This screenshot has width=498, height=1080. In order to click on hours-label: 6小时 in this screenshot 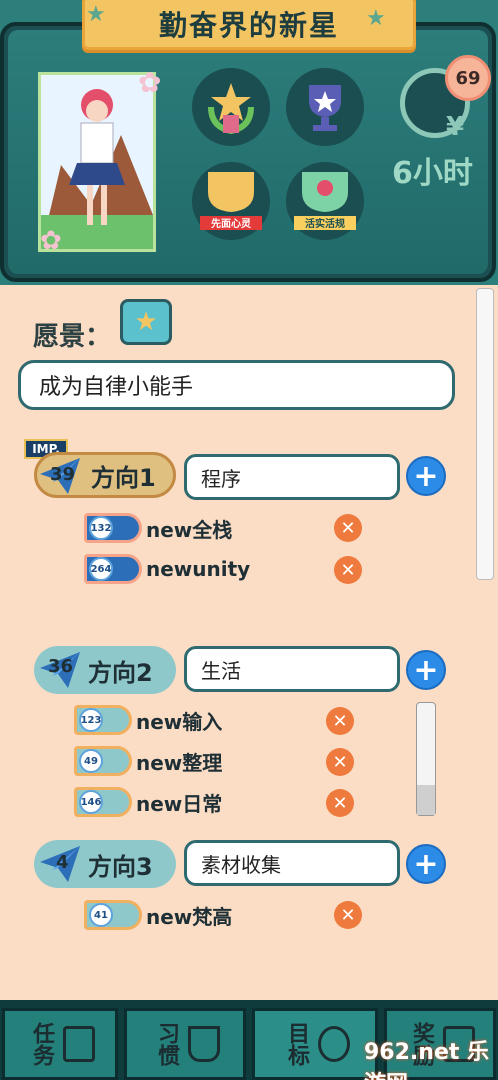, I will do `click(432, 173)`.